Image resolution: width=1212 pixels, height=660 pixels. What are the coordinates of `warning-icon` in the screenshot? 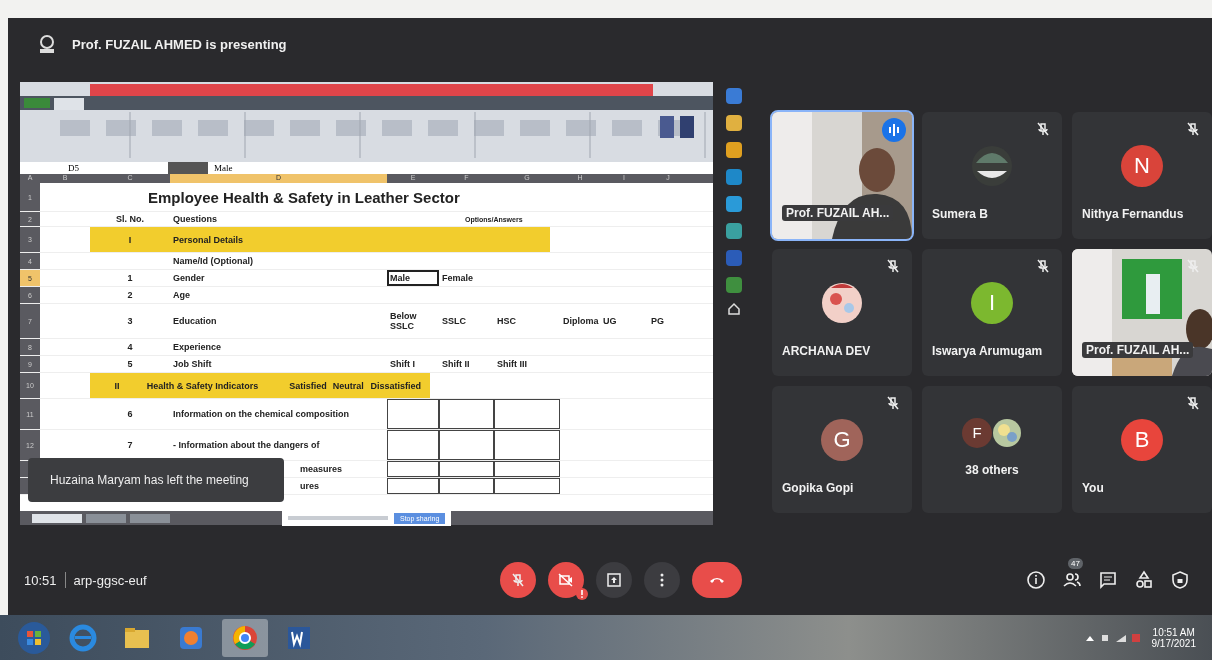 It's located at (582, 594).